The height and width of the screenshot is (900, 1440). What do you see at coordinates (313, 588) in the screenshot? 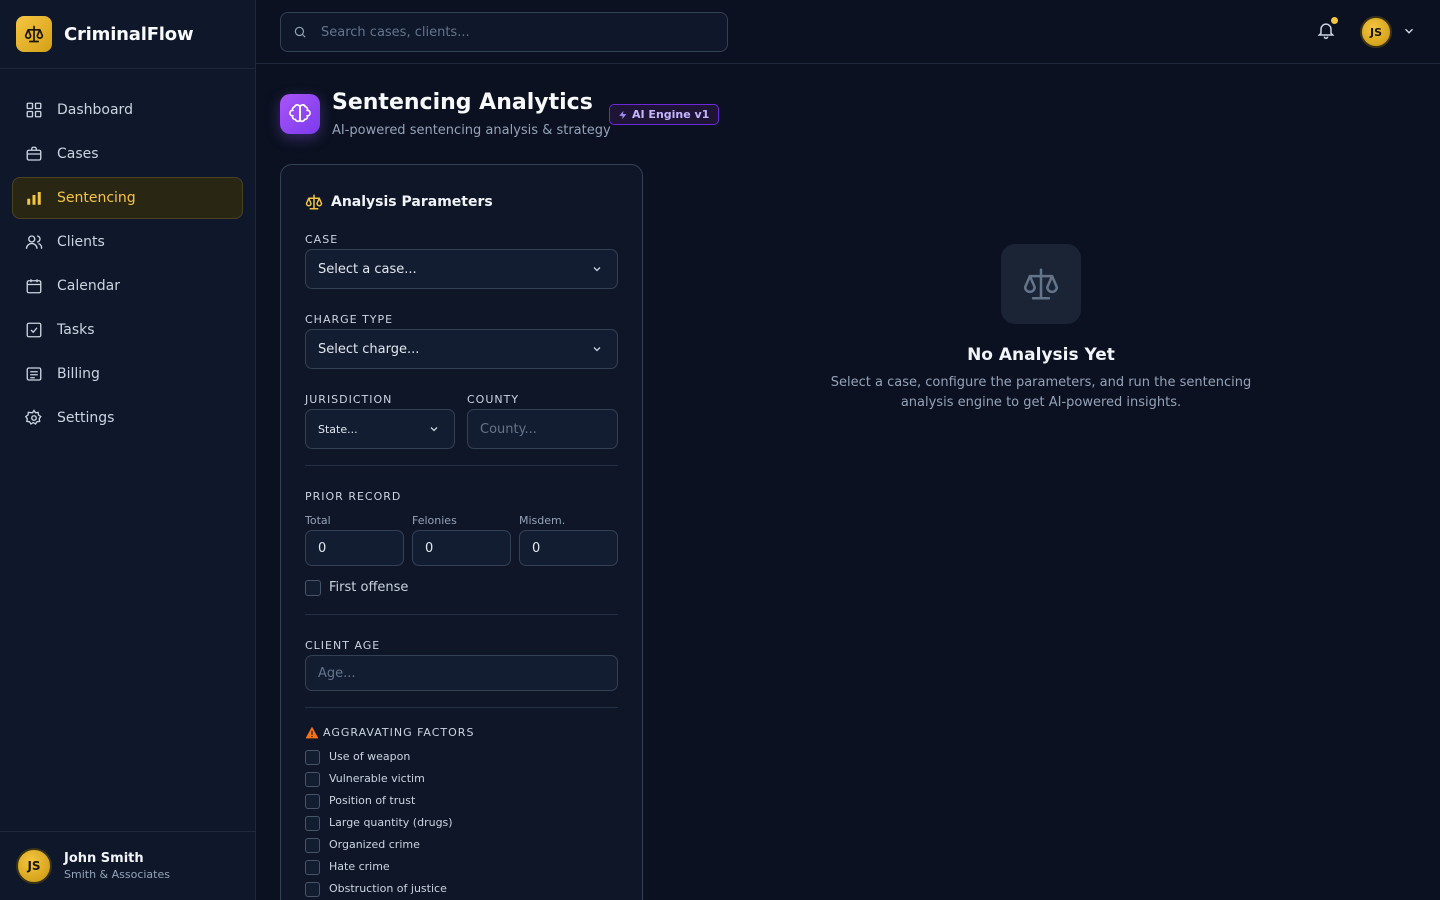
I see `first-offense-checkbox` at bounding box center [313, 588].